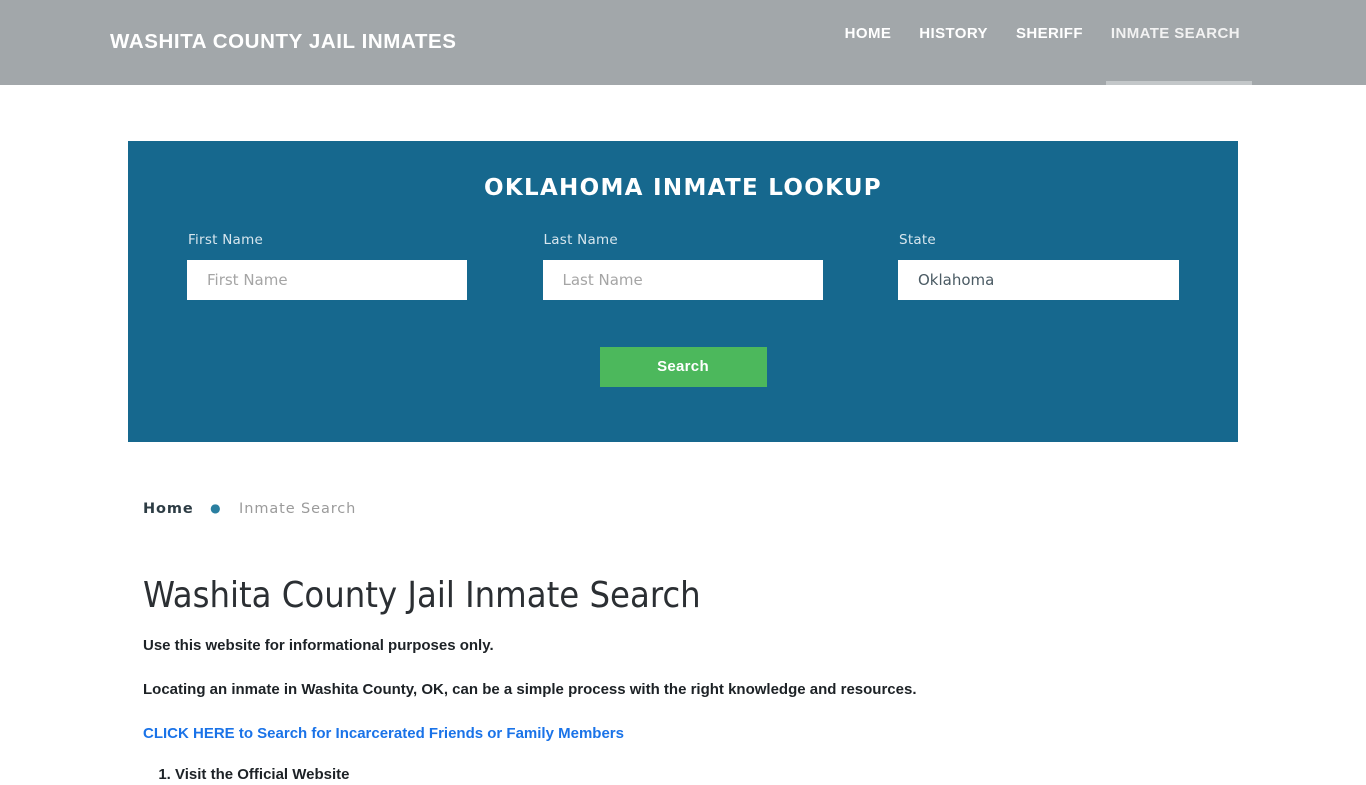  Describe the element at coordinates (168, 509) in the screenshot. I see `breadcrumb-home-link: Home` at that location.